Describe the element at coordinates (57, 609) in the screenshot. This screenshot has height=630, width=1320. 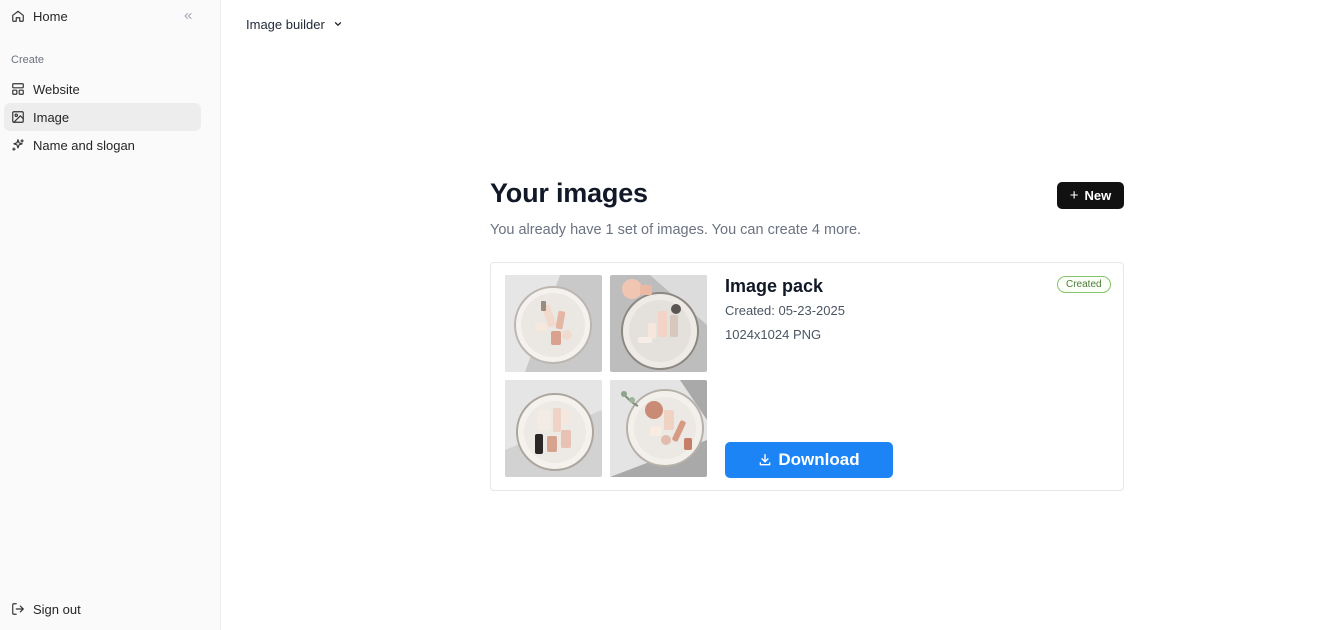
I see `sidebar-item-label: Sign out` at that location.